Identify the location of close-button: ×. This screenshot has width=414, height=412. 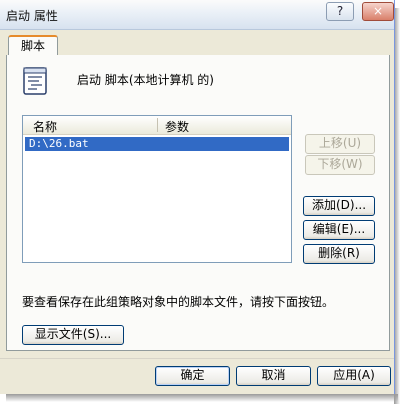
(378, 11).